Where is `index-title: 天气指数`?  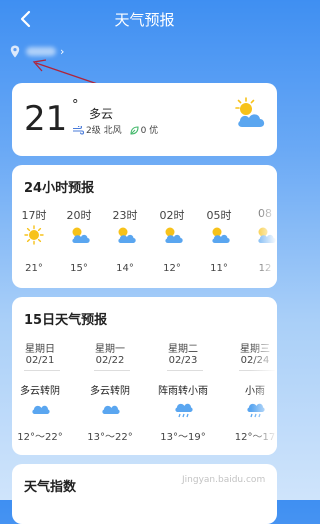 index-title: 天气指数 is located at coordinates (50, 487).